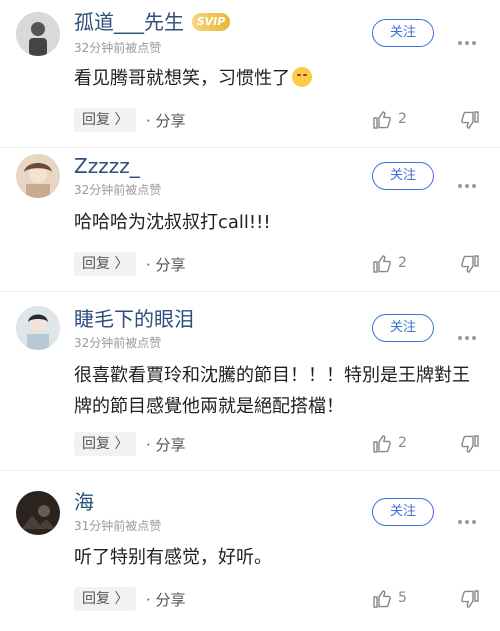  I want to click on comment-text-body: 看见腾哥就想笑，习惯性了, so click(182, 78).